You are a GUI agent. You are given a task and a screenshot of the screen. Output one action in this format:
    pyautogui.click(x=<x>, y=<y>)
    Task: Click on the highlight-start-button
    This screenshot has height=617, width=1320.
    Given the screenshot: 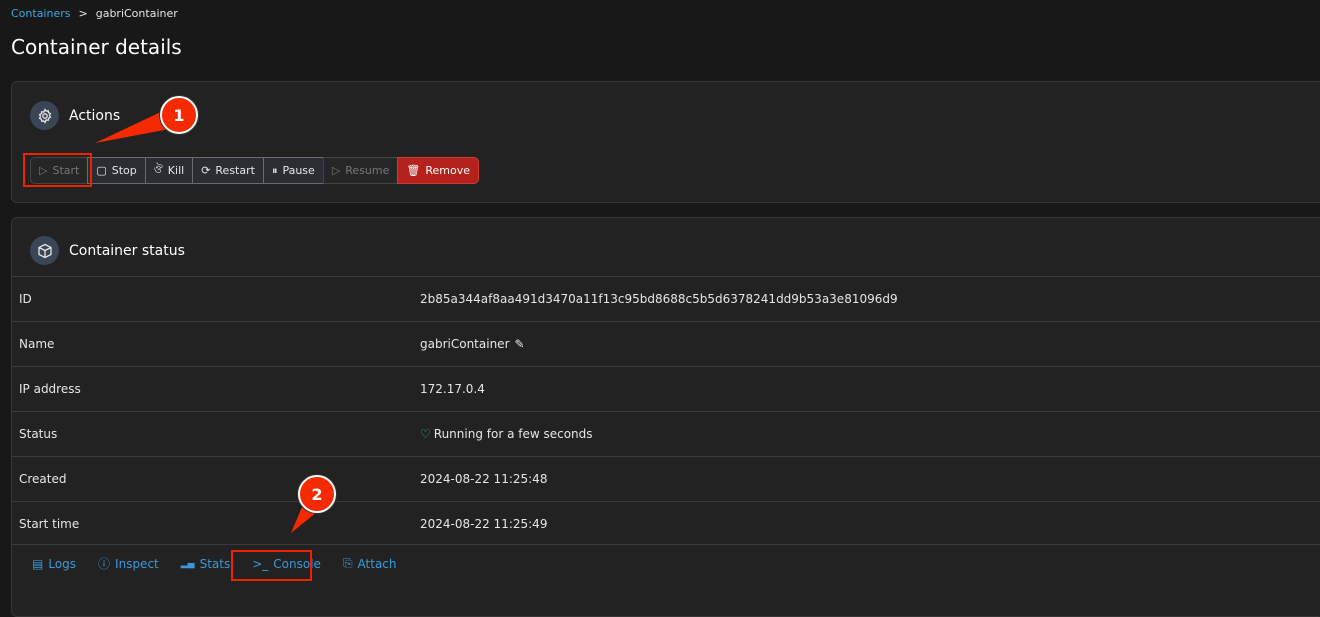 What is the action you would take?
    pyautogui.click(x=57, y=170)
    